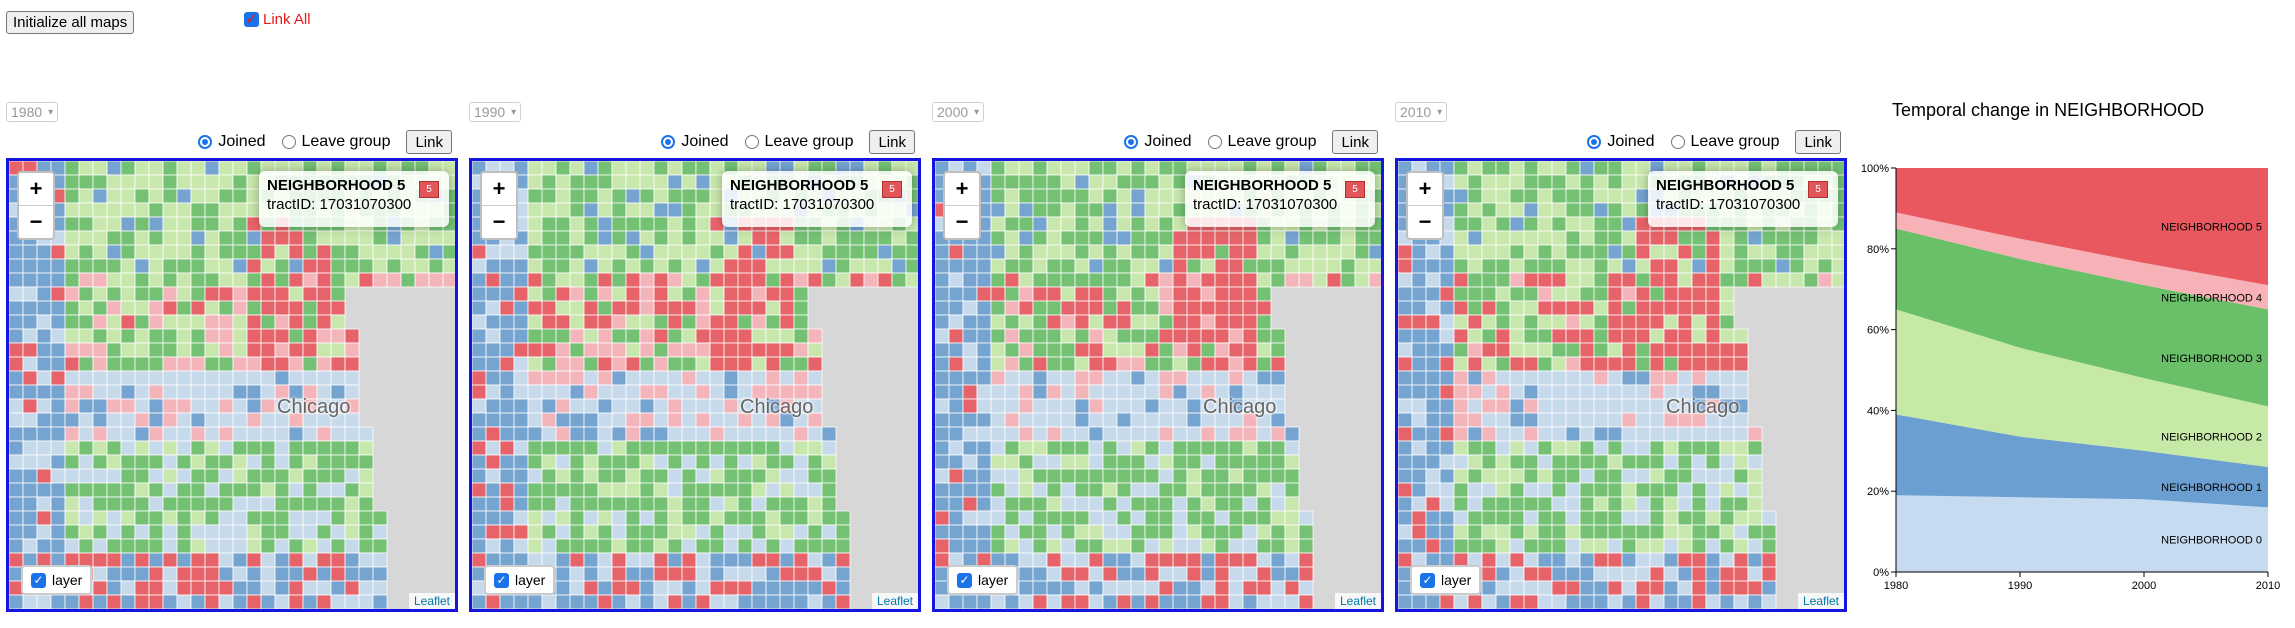  I want to click on year-select: 2010 ▾, so click(1421, 112).